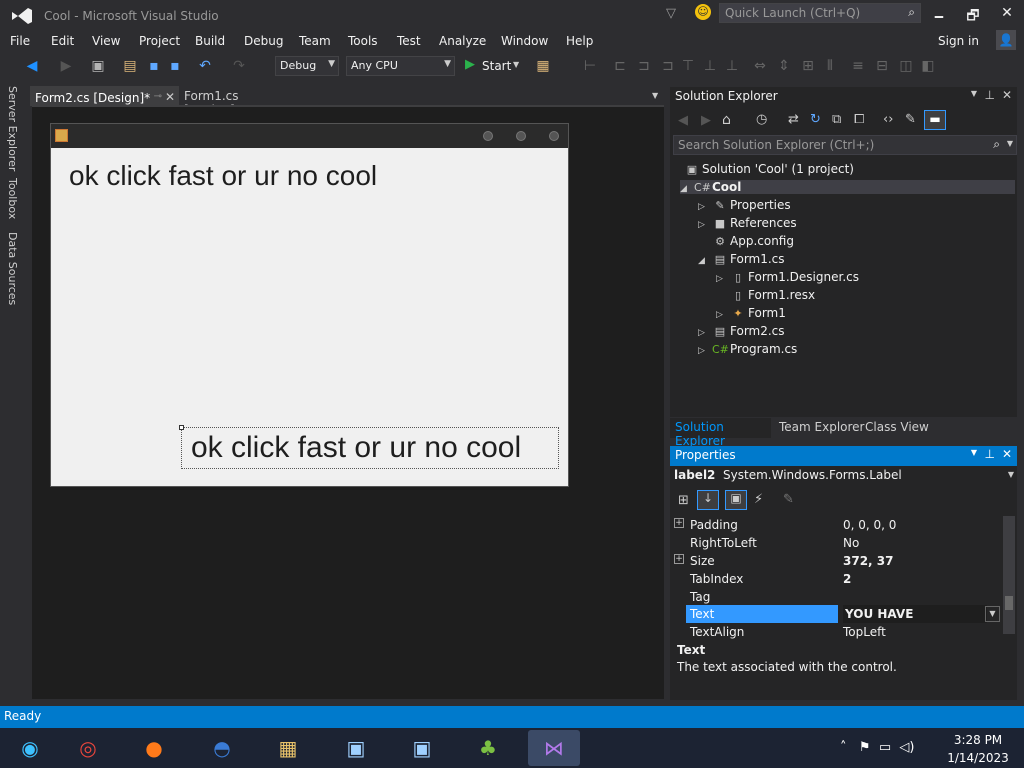 The image size is (1024, 768). I want to click on tree-item-form1-designer: ▷ ▯ Form1.Designer.cs, so click(787, 277).